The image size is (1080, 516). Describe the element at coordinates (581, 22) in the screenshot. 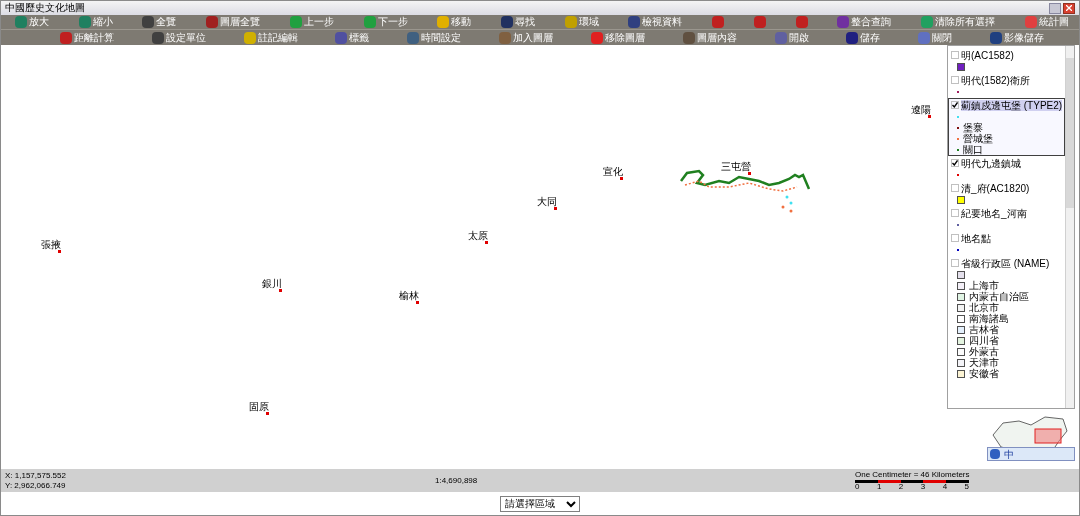

I see `toolbar-button: 環域` at that location.